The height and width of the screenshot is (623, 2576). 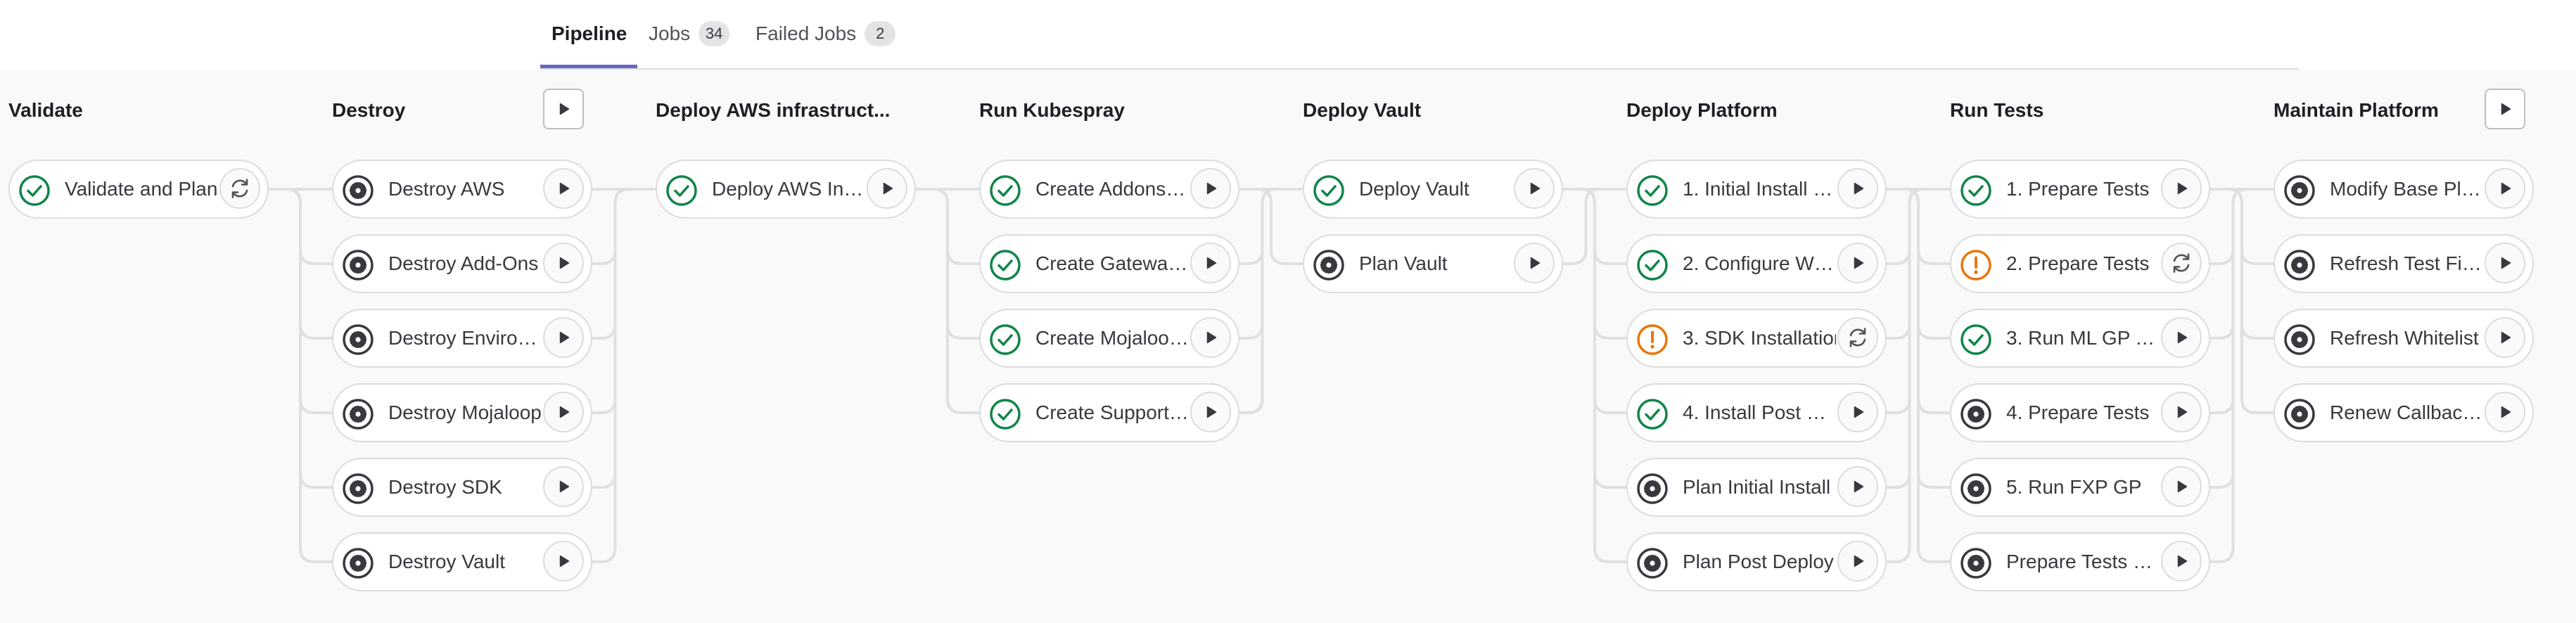 What do you see at coordinates (825, 34) in the screenshot?
I see `tab-failed-jobs: Failed Jobs 2` at bounding box center [825, 34].